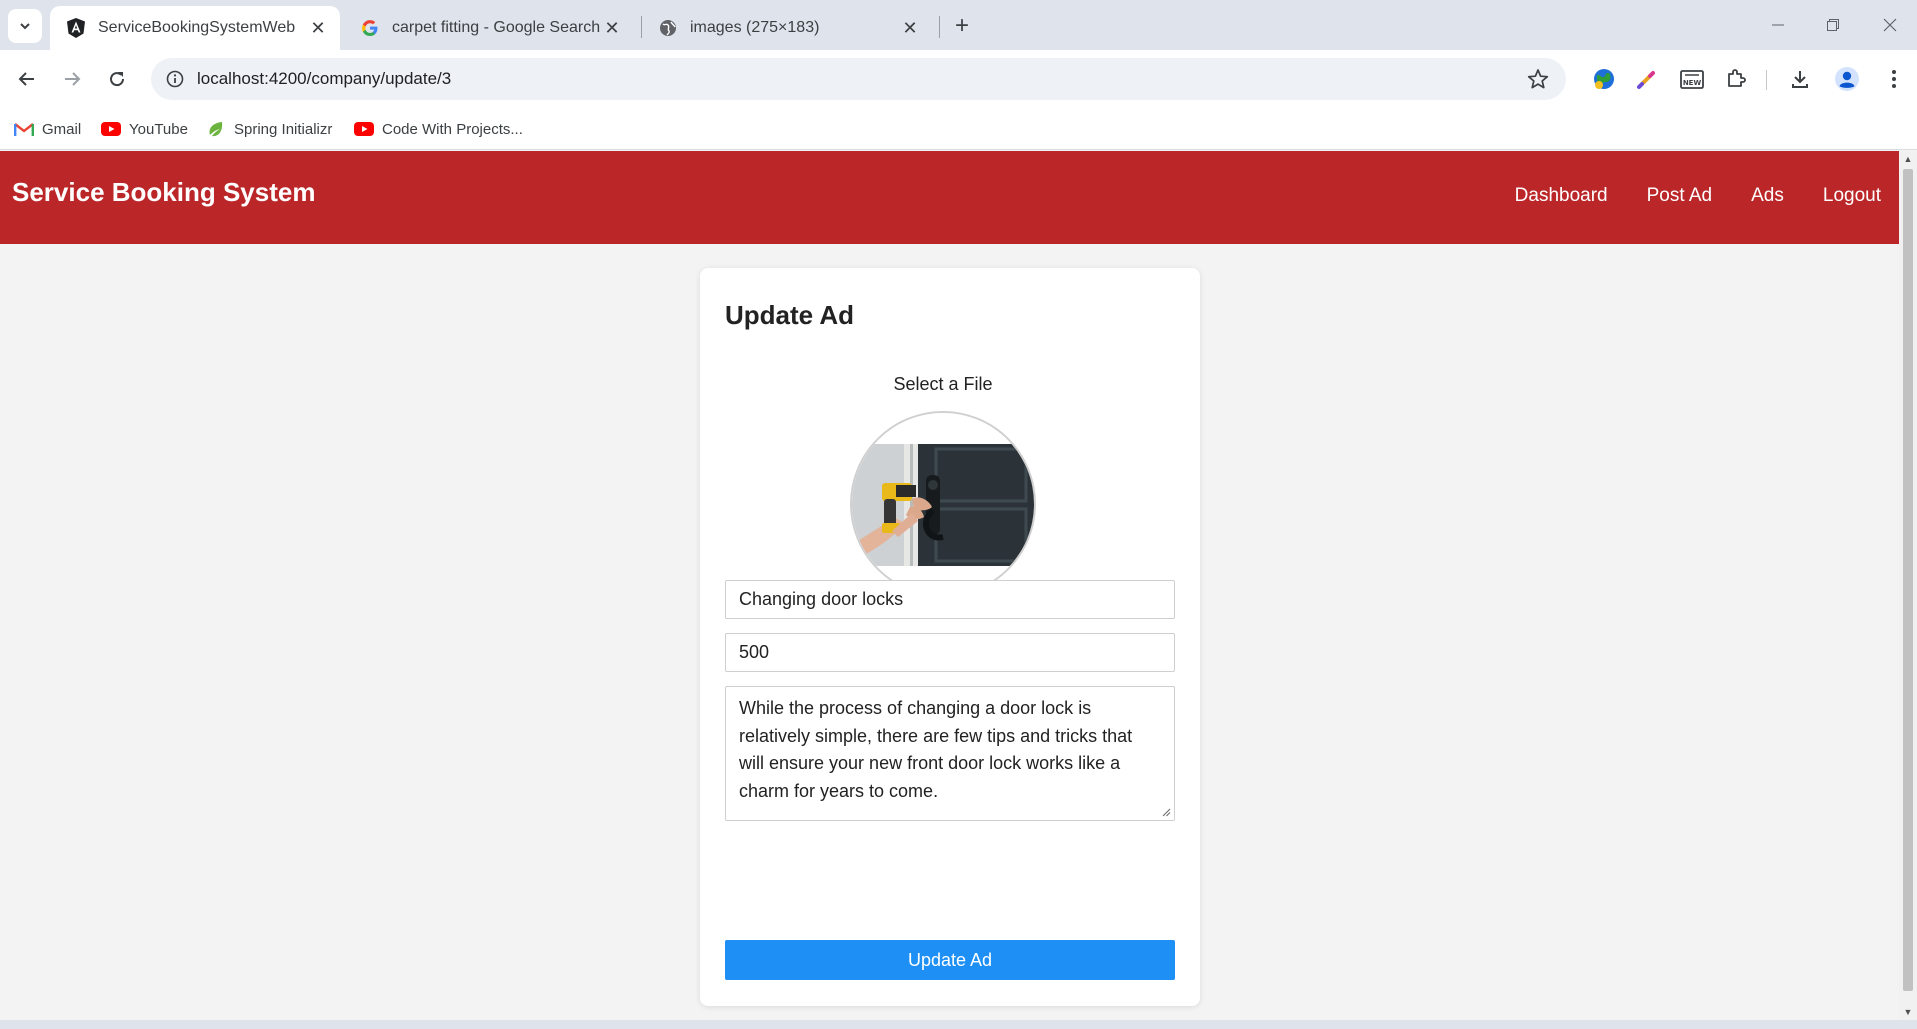 This screenshot has height=1029, width=1917. I want to click on back-button, so click(27, 79).